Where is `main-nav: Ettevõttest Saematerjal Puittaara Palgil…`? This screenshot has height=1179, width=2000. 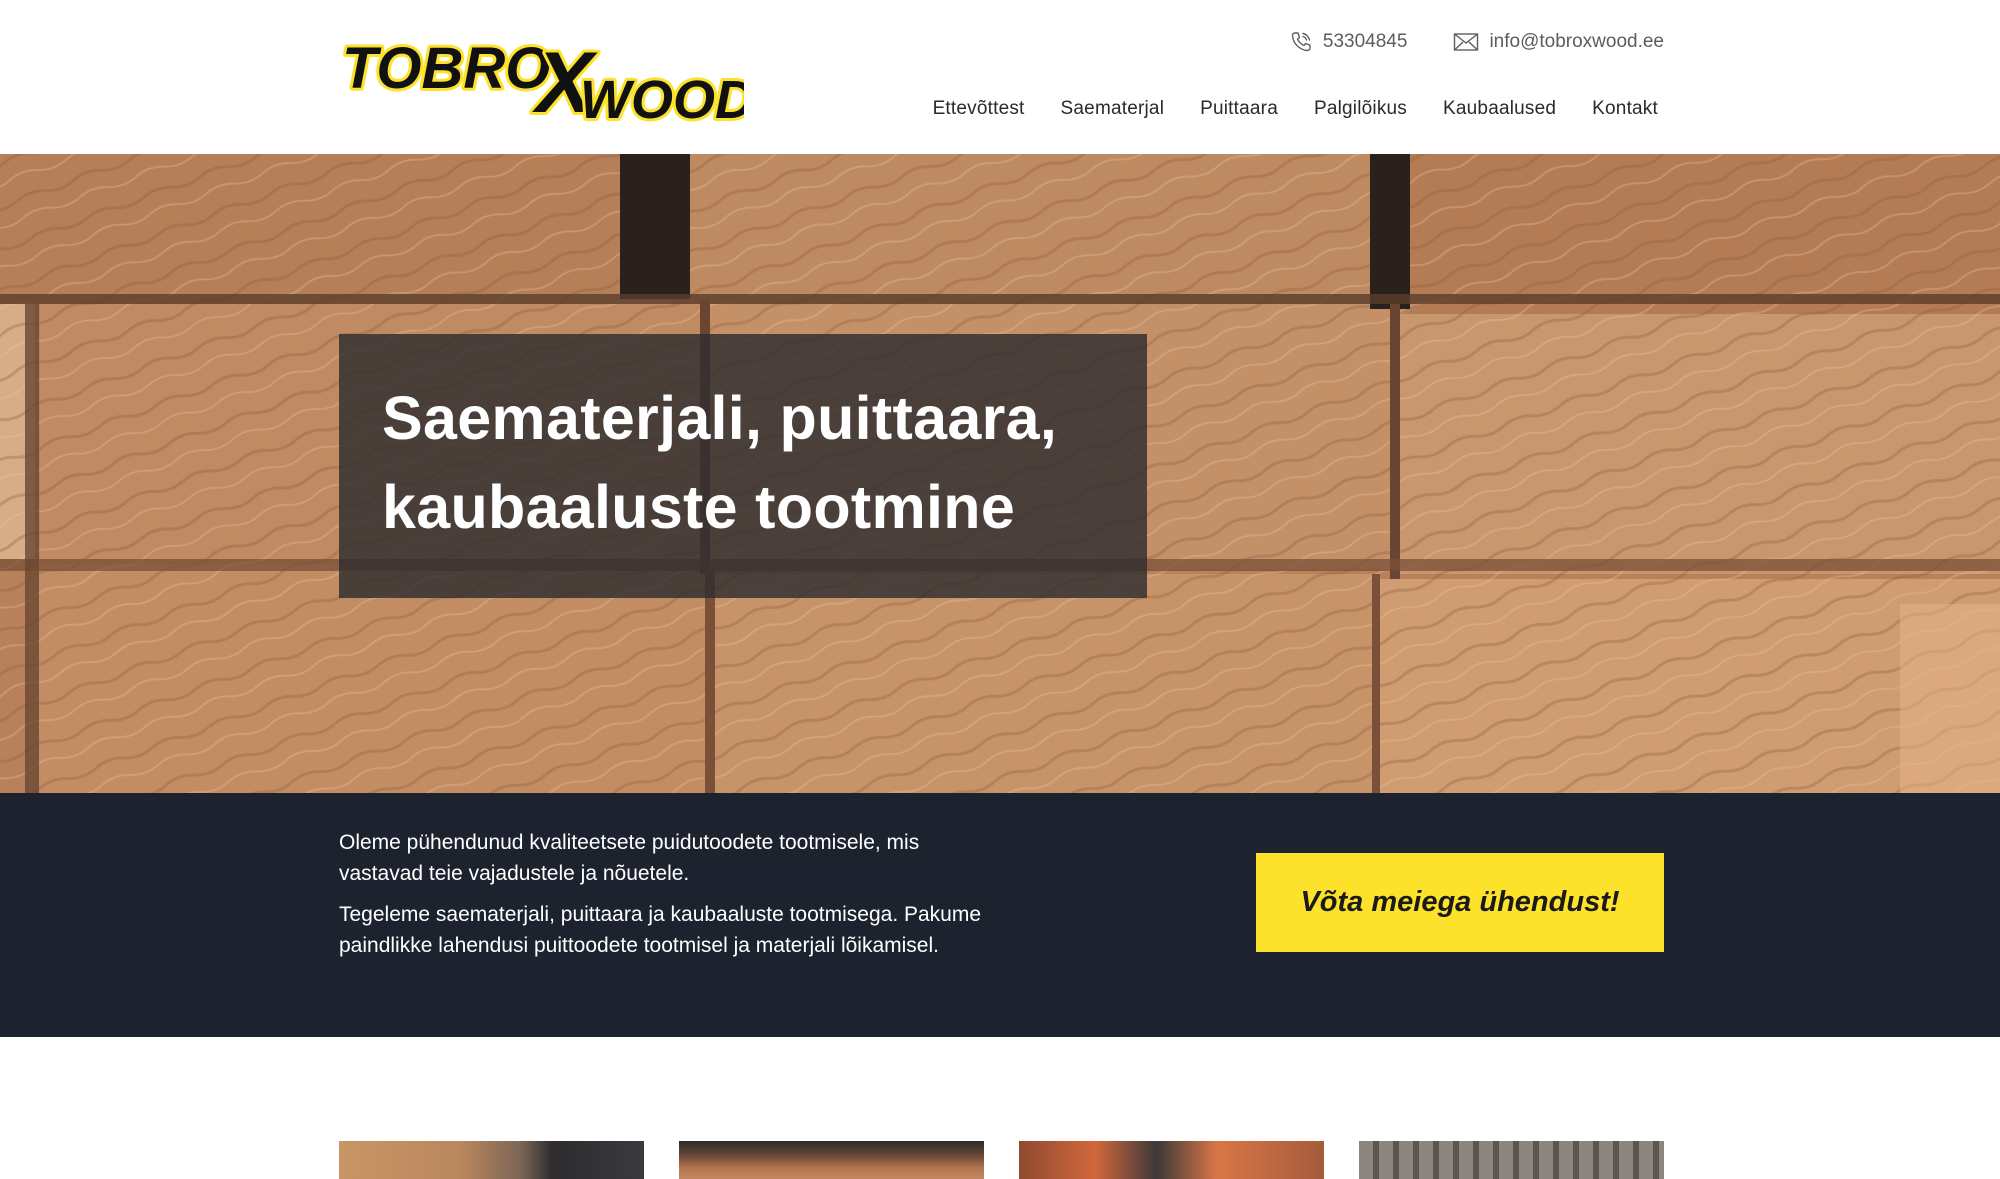
main-nav: Ettevõttest Saematerjal Puittaara Palgil… is located at coordinates (1295, 109).